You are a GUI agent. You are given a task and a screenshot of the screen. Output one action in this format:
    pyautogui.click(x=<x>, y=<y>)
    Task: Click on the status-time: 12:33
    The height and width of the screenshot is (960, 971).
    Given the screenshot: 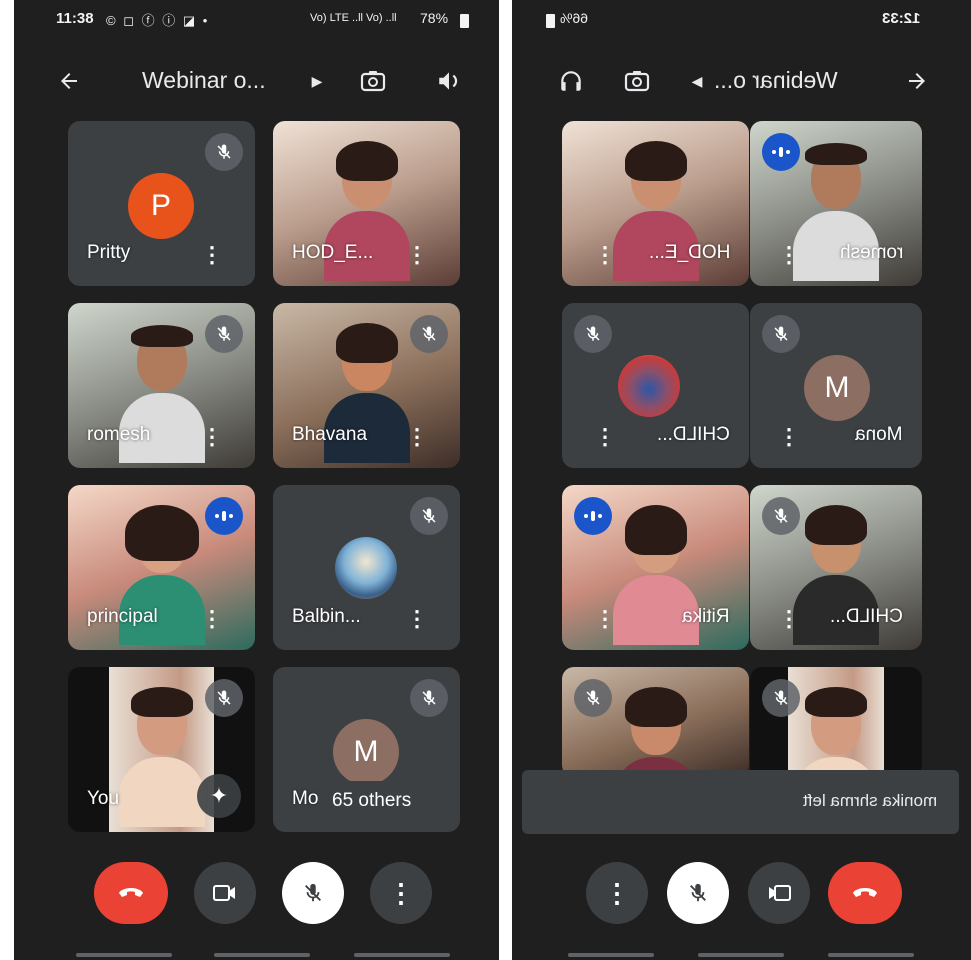 What is the action you would take?
    pyautogui.click(x=901, y=18)
    